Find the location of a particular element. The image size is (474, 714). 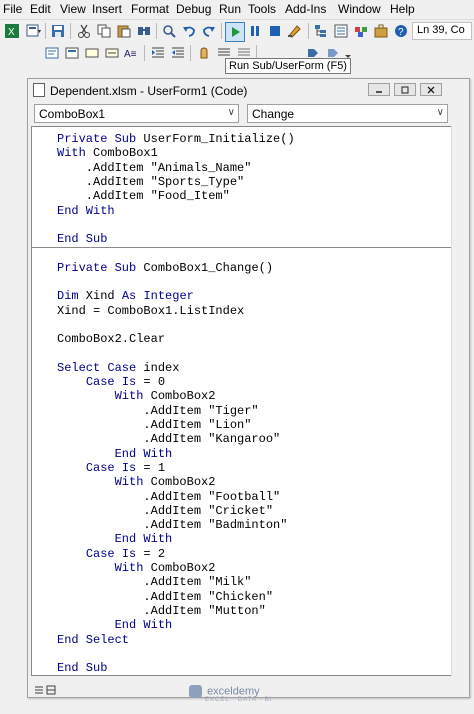

menu-window: Window is located at coordinates (359, 9).